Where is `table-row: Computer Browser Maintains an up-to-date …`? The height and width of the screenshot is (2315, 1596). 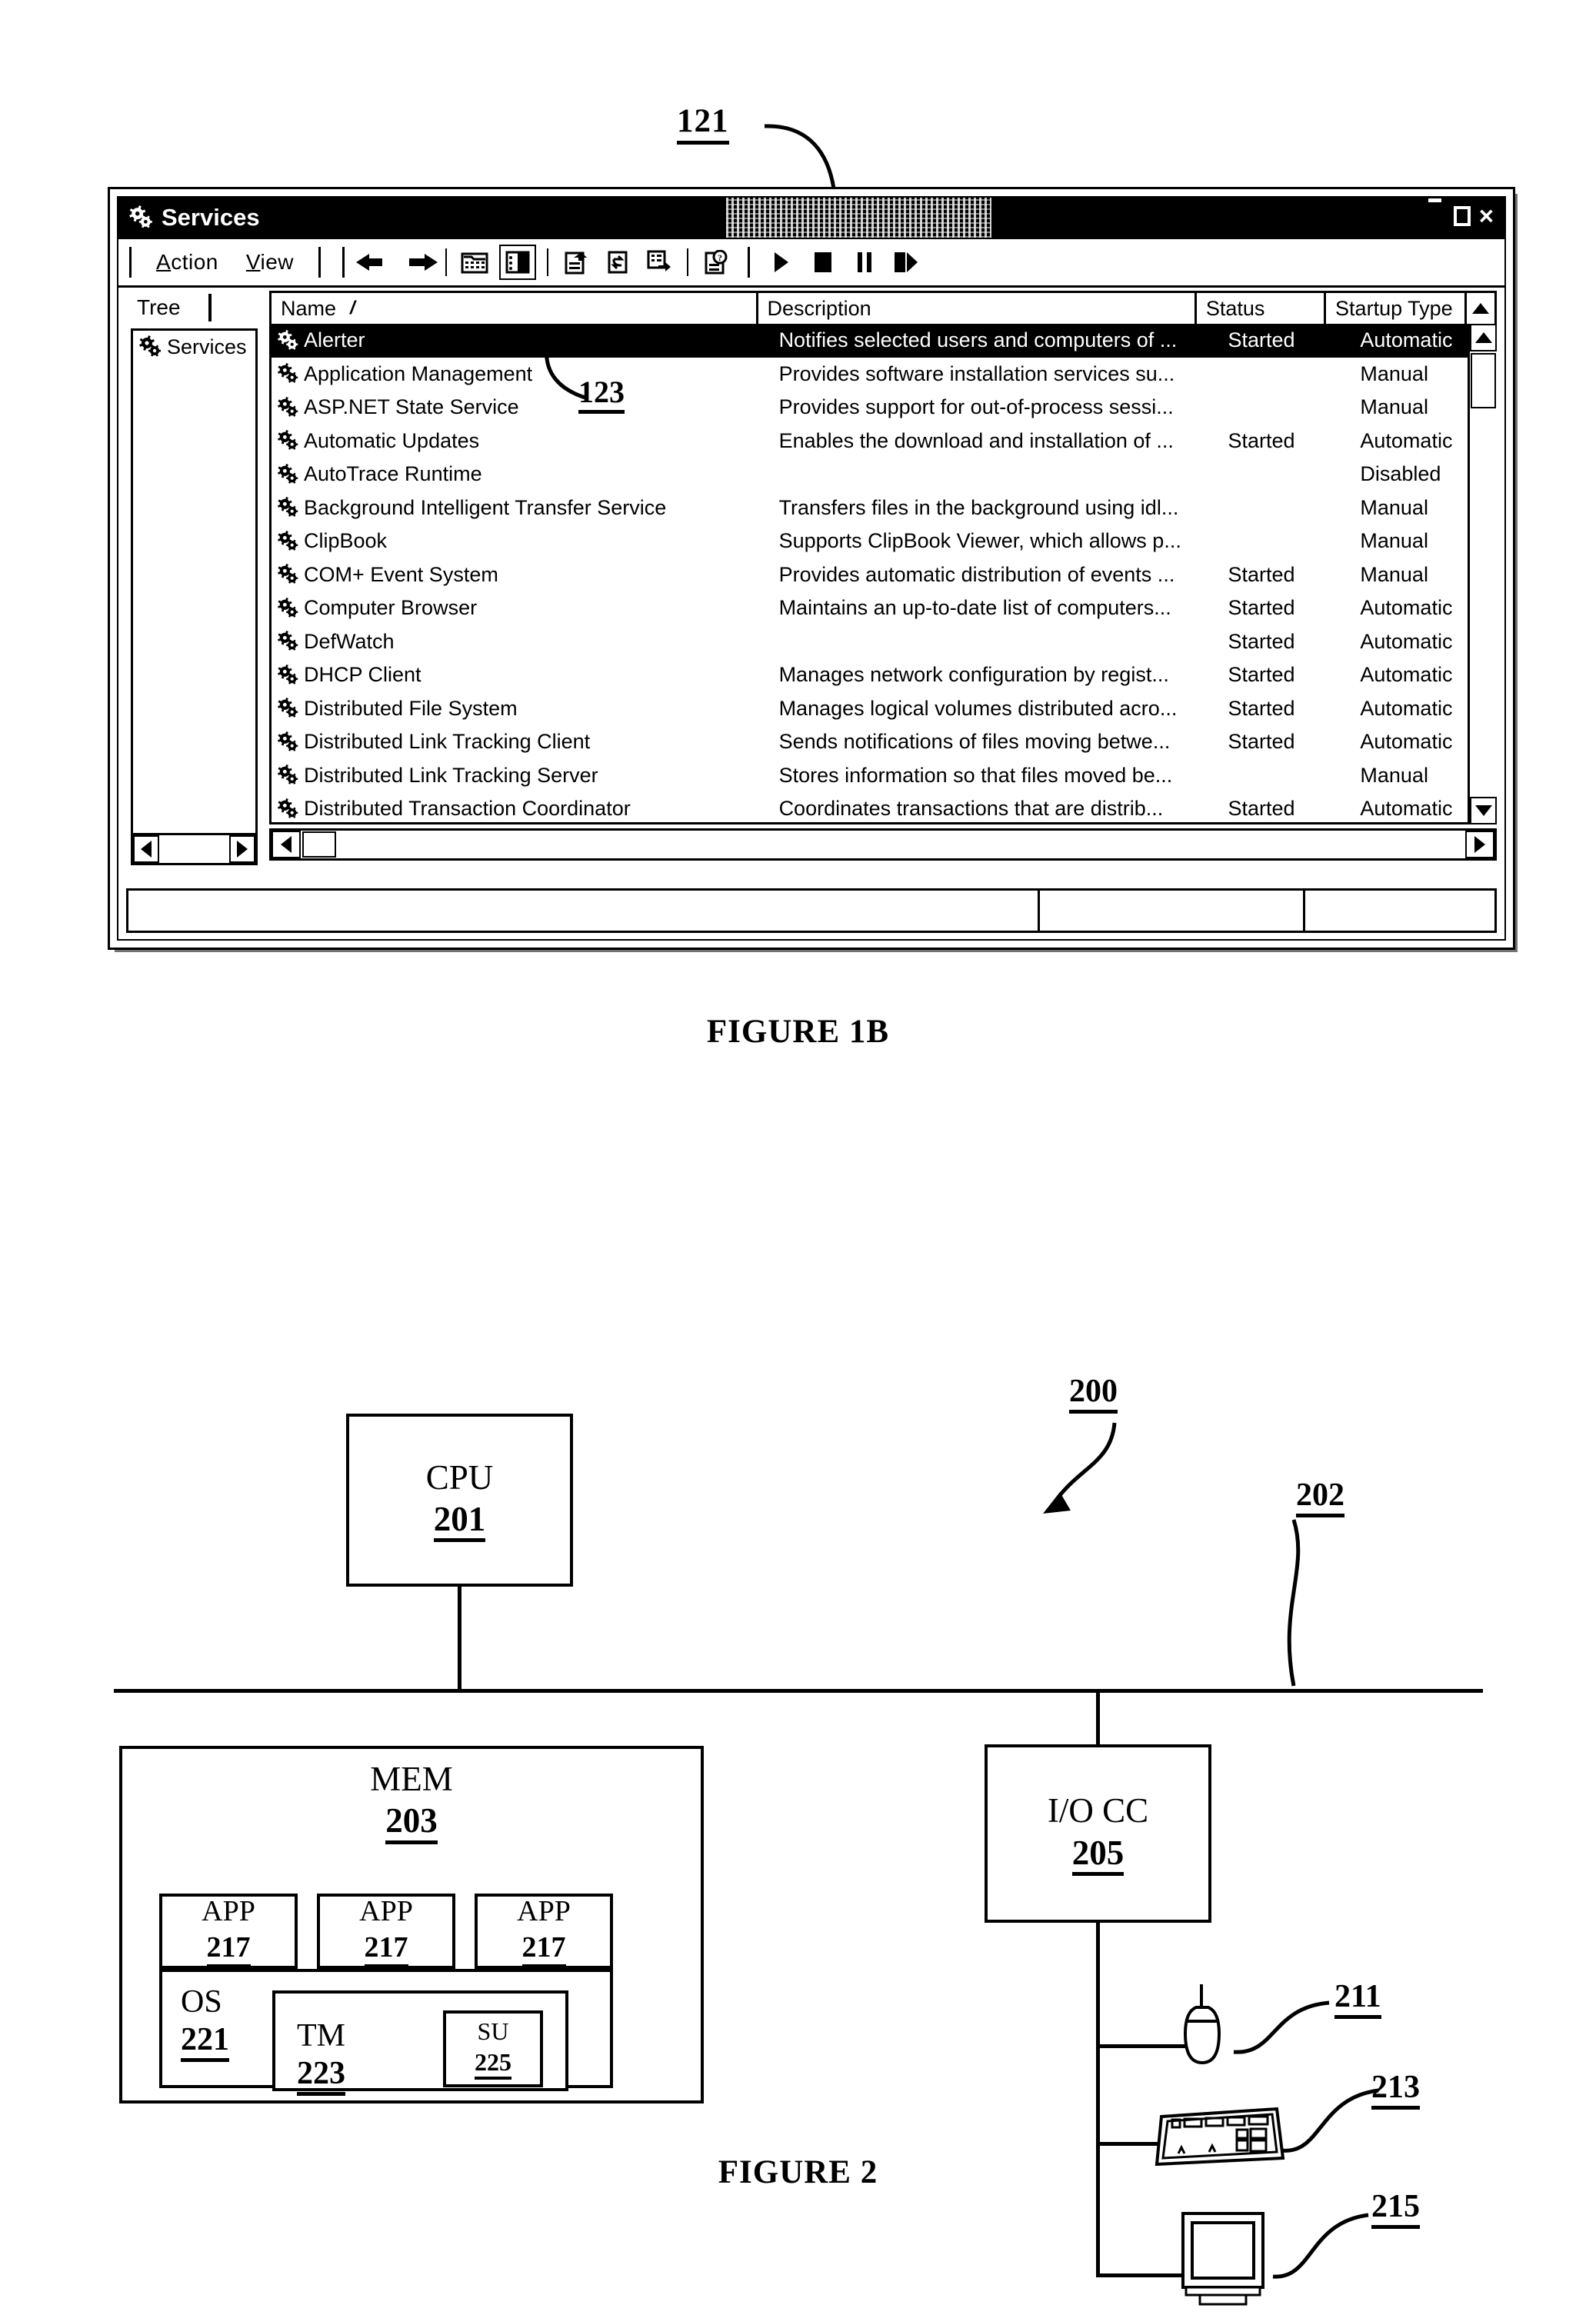
table-row: Computer Browser Maintains an up-to-date … is located at coordinates (883, 608).